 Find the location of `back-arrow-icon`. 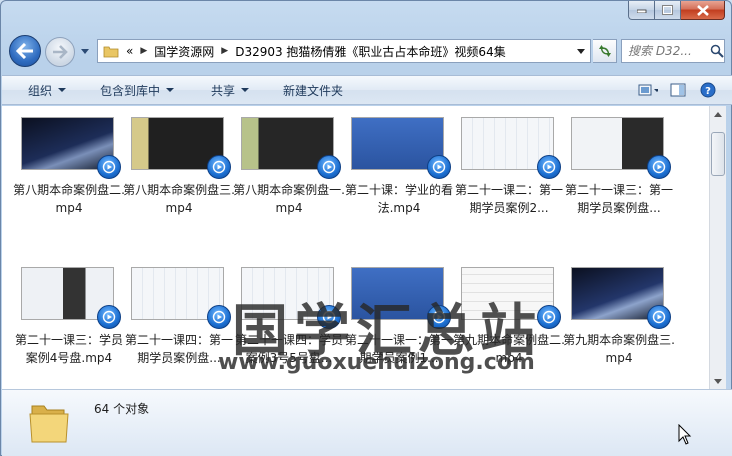

back-arrow-icon is located at coordinates (24, 51).